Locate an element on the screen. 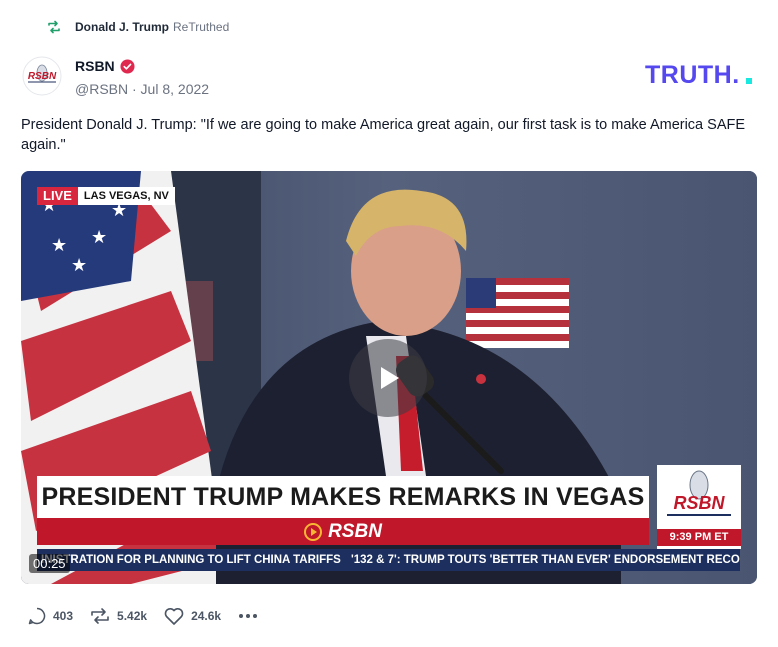 The image size is (778, 647). retruth-user-link: Donald J. Trump is located at coordinates (122, 27).